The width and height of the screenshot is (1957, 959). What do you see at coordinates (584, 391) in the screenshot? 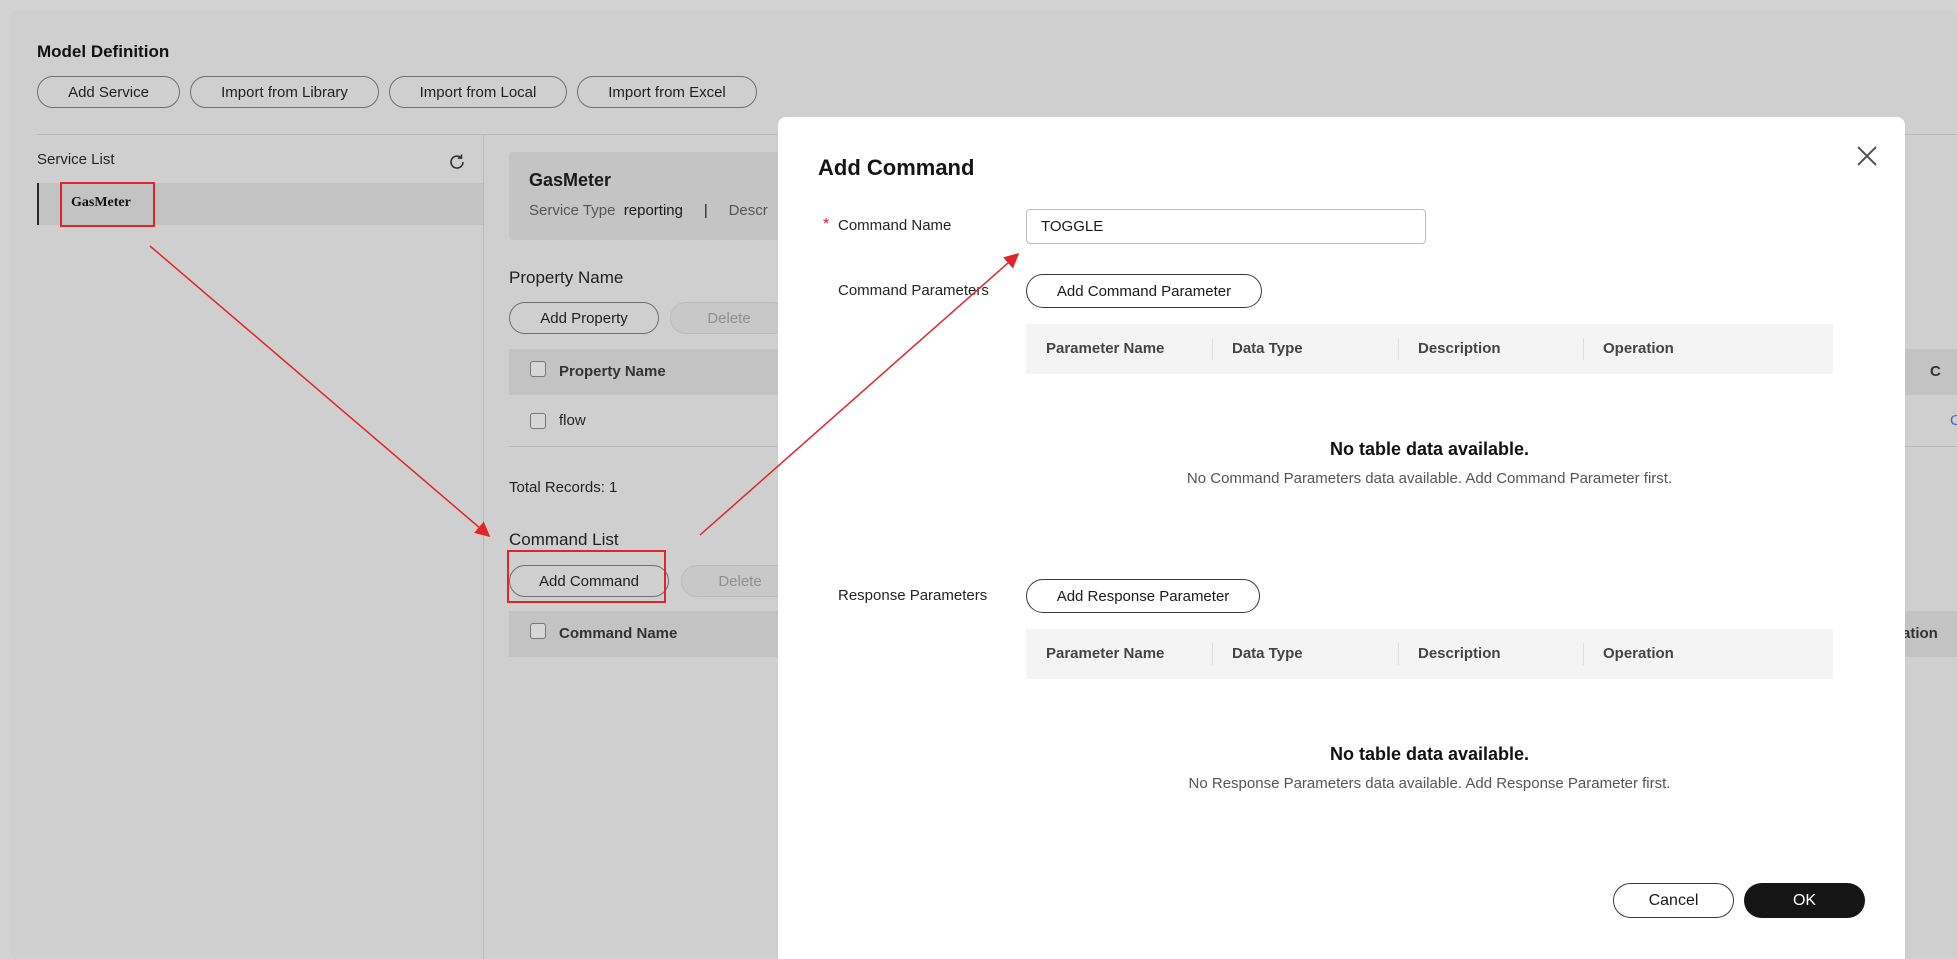
I see `annotation-arrows` at bounding box center [584, 391].